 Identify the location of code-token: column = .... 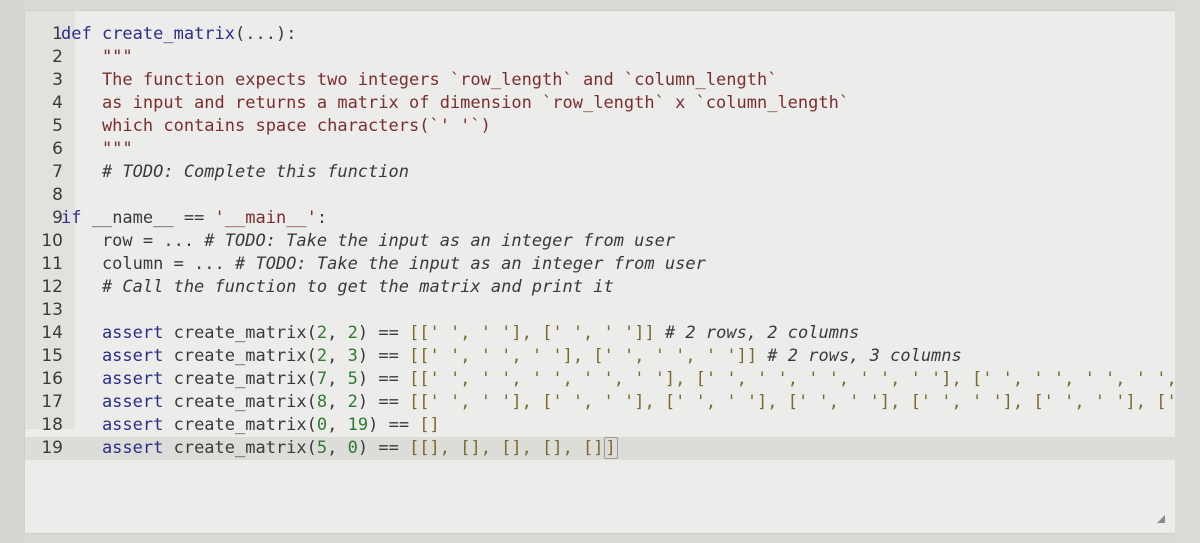
(148, 264).